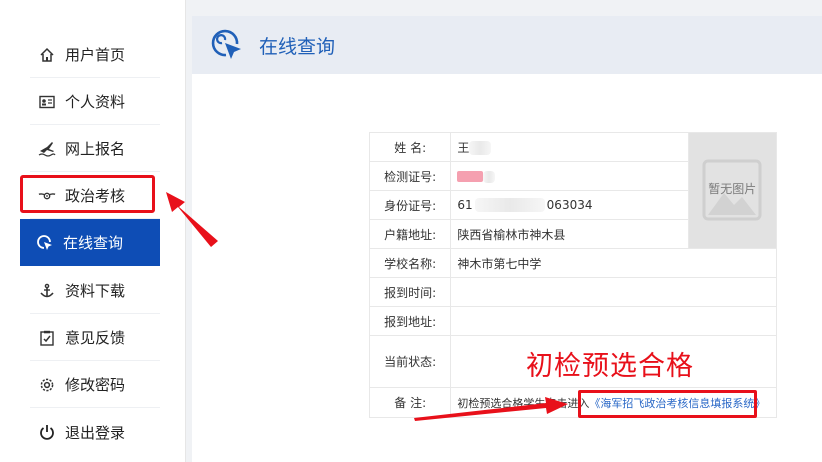  Describe the element at coordinates (732, 190) in the screenshot. I see `photo-placeholder: 暂无图片` at that location.